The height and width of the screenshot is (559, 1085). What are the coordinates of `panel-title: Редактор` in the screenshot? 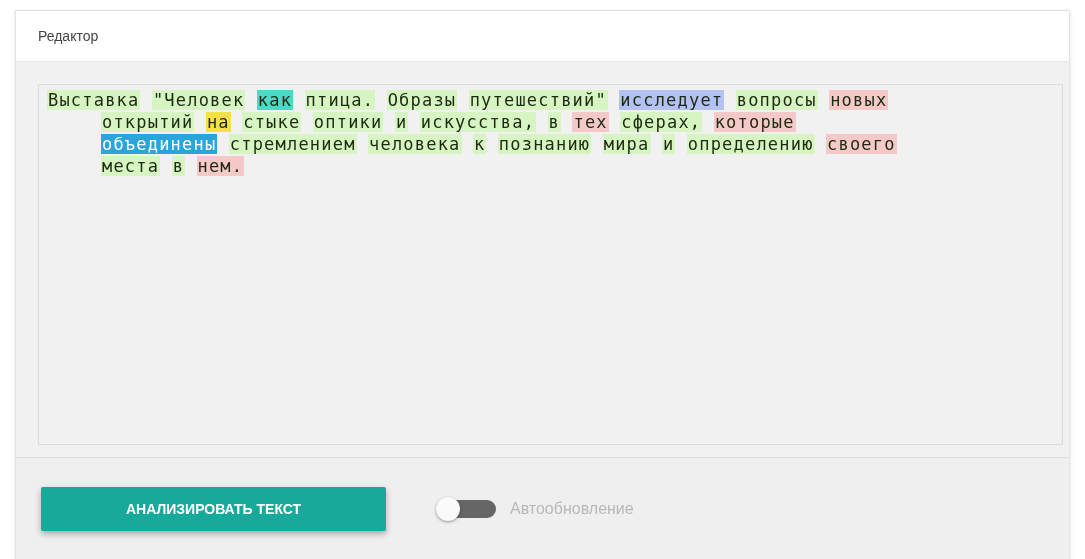 It's located at (68, 36).